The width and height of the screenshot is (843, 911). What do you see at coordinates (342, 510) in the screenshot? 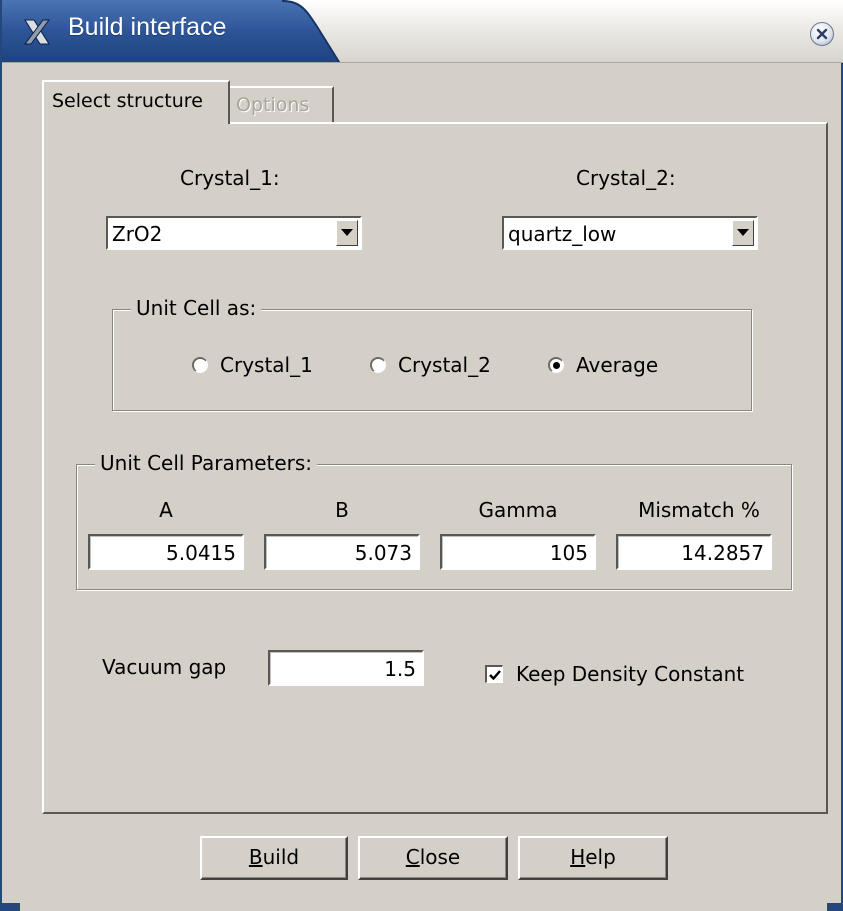
I see `column-header-b: B` at bounding box center [342, 510].